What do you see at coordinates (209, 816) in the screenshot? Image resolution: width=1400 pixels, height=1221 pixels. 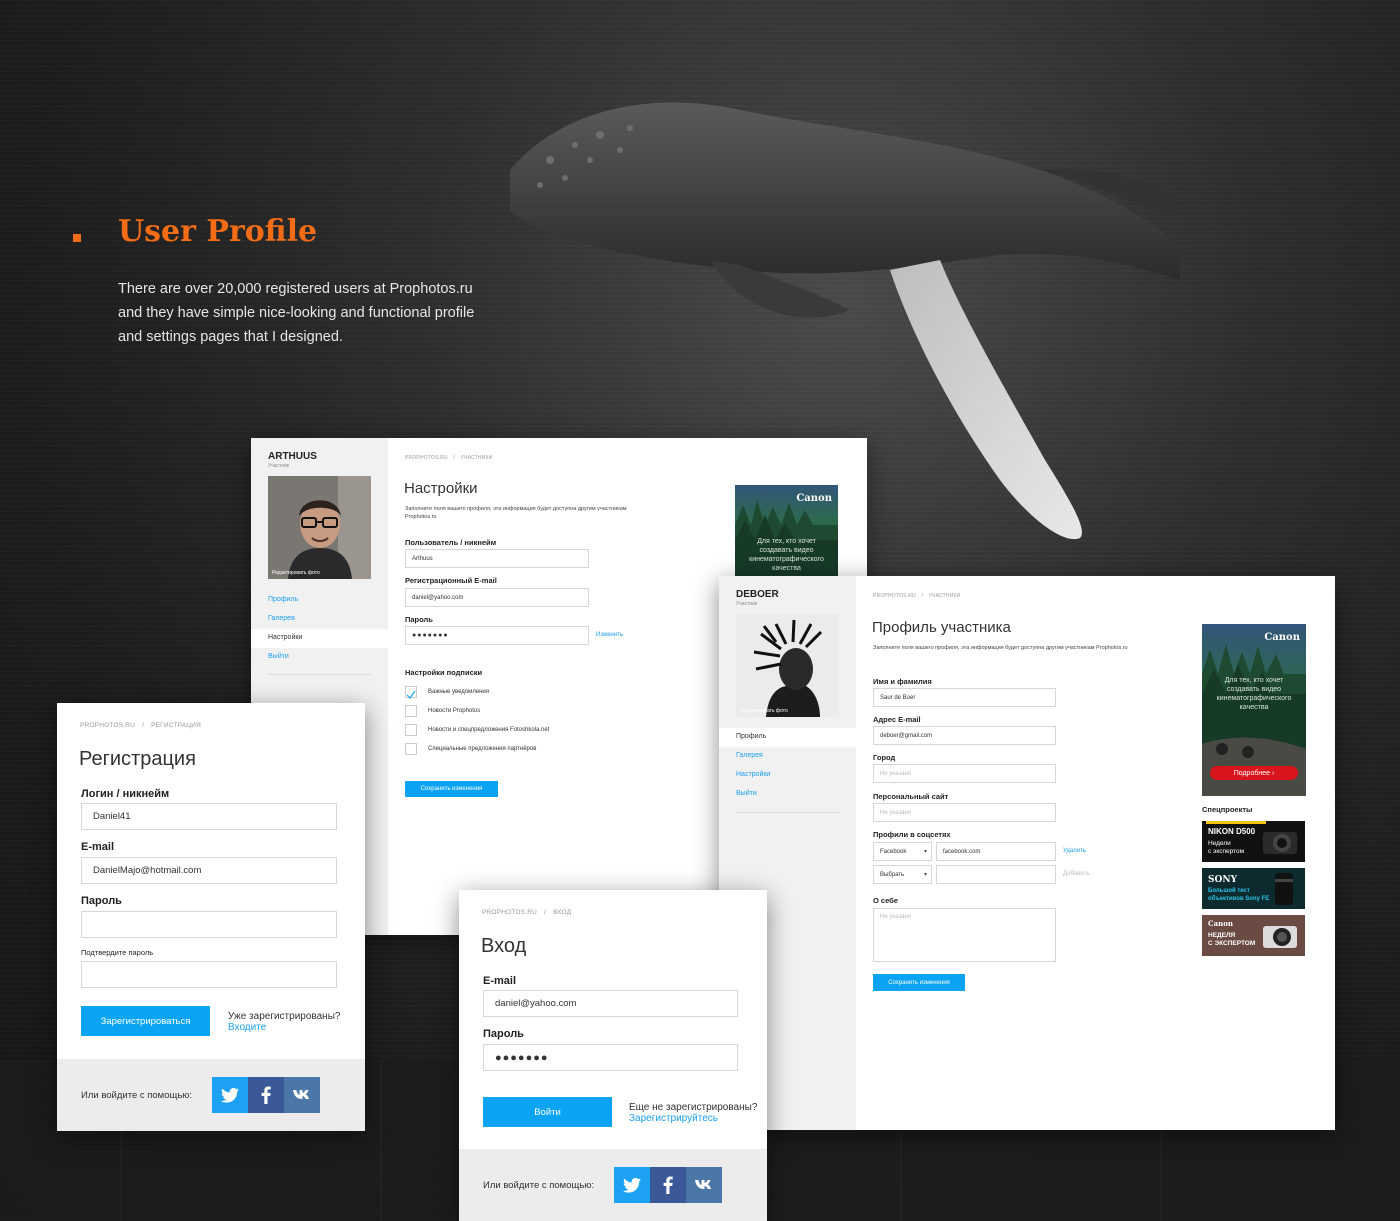 I see `login-field: Daniel41` at bounding box center [209, 816].